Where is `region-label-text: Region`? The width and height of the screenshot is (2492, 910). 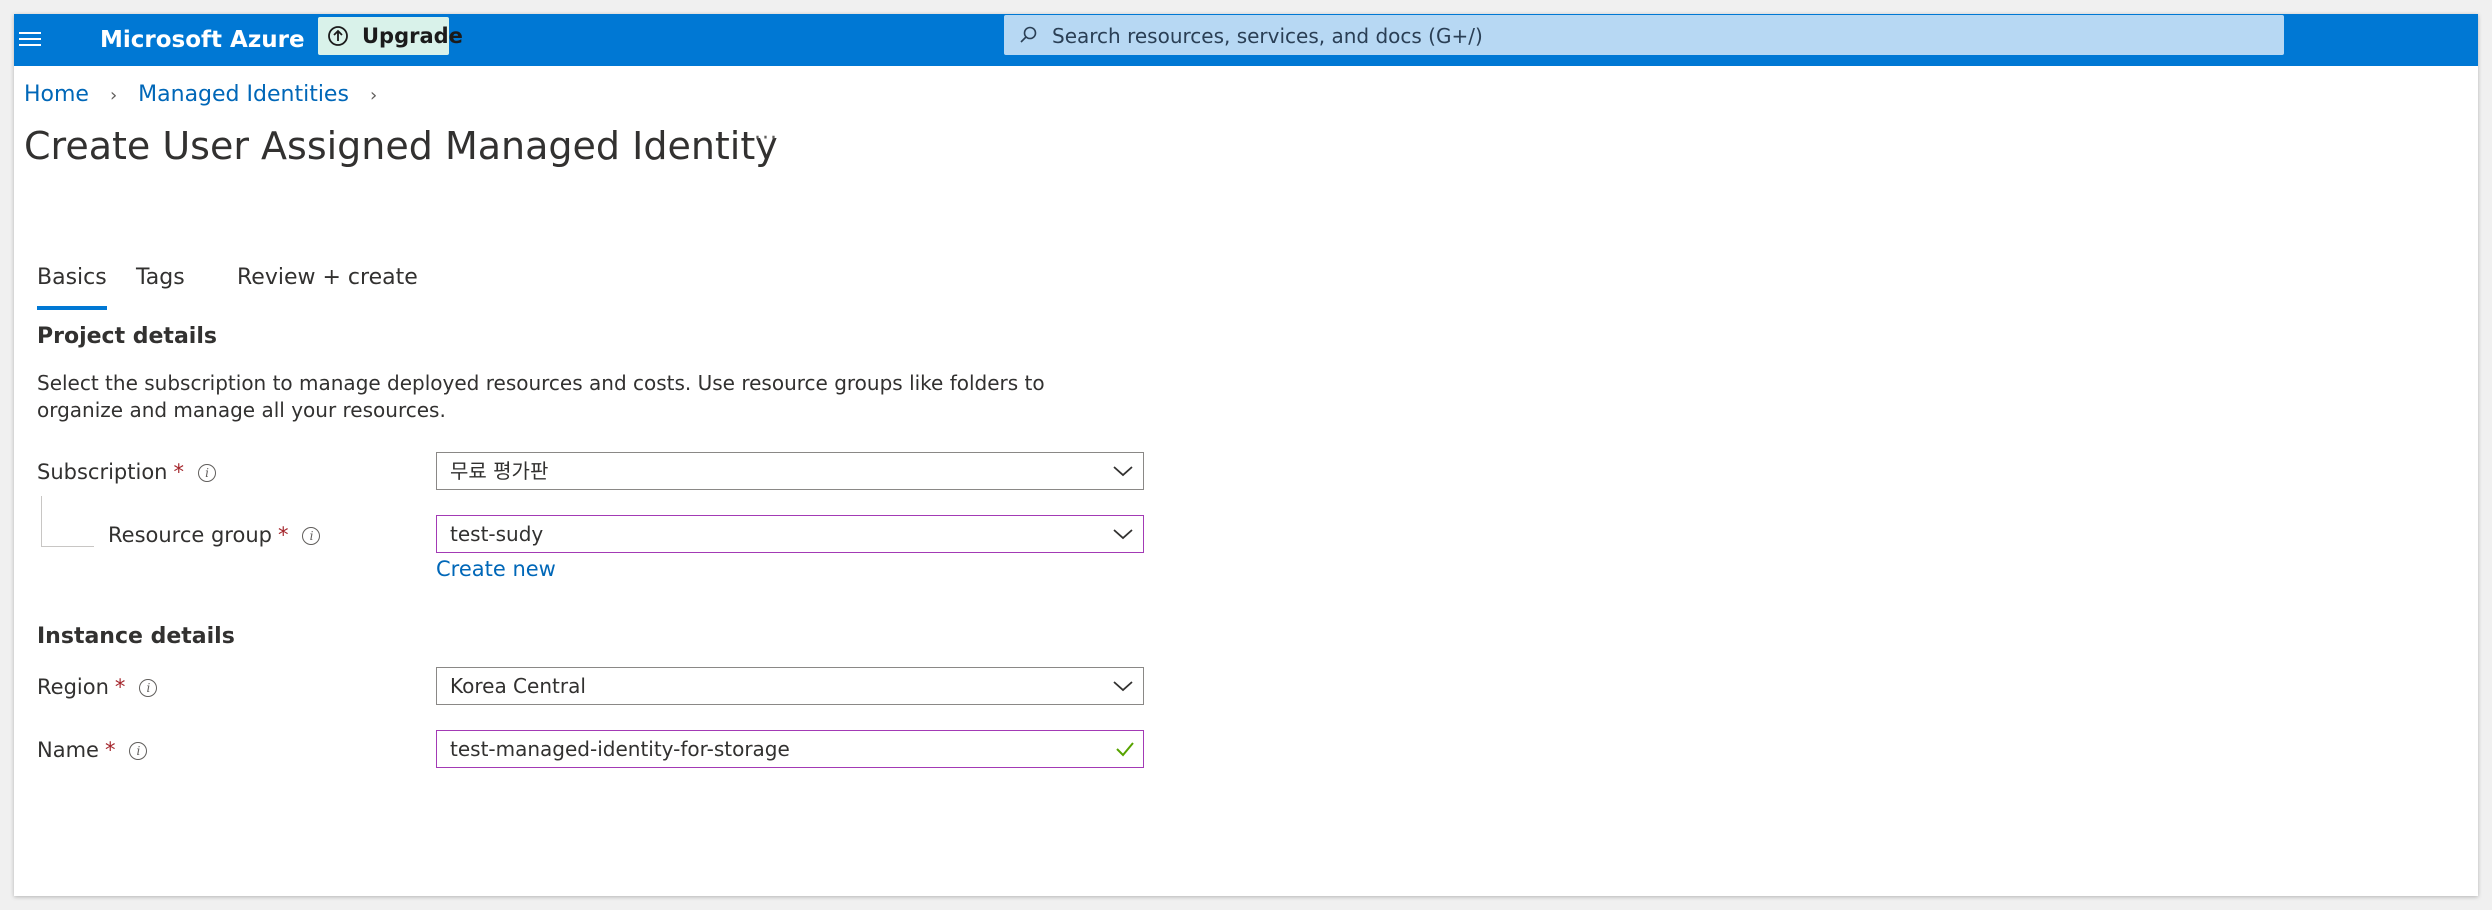
region-label-text: Region is located at coordinates (73, 687).